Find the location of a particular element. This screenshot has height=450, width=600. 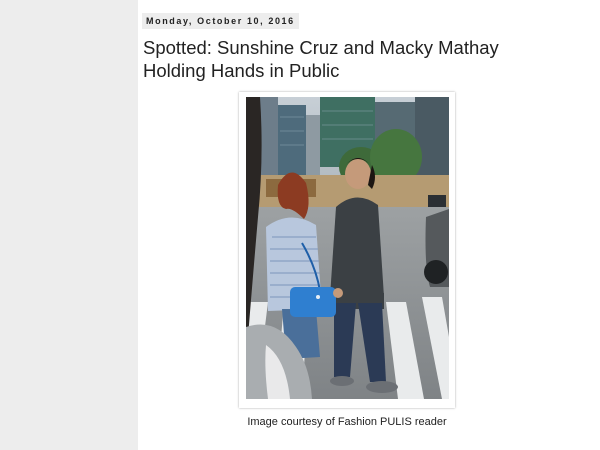

post-date-header: Monday, October 10, 2016 is located at coordinates (220, 21).